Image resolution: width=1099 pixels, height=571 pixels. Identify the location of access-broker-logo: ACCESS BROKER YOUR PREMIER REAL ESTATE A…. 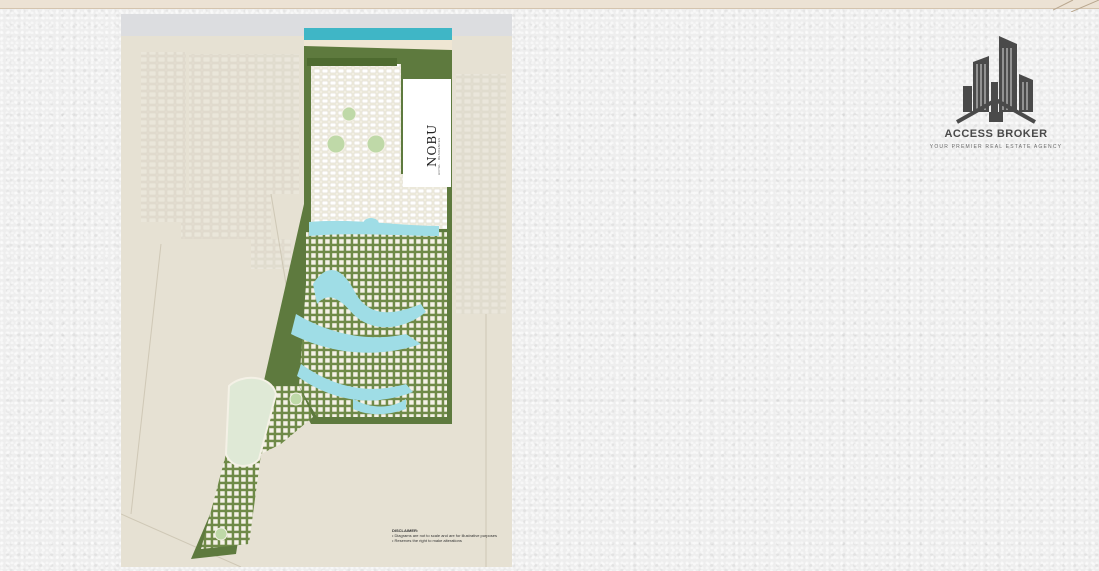
(996, 97).